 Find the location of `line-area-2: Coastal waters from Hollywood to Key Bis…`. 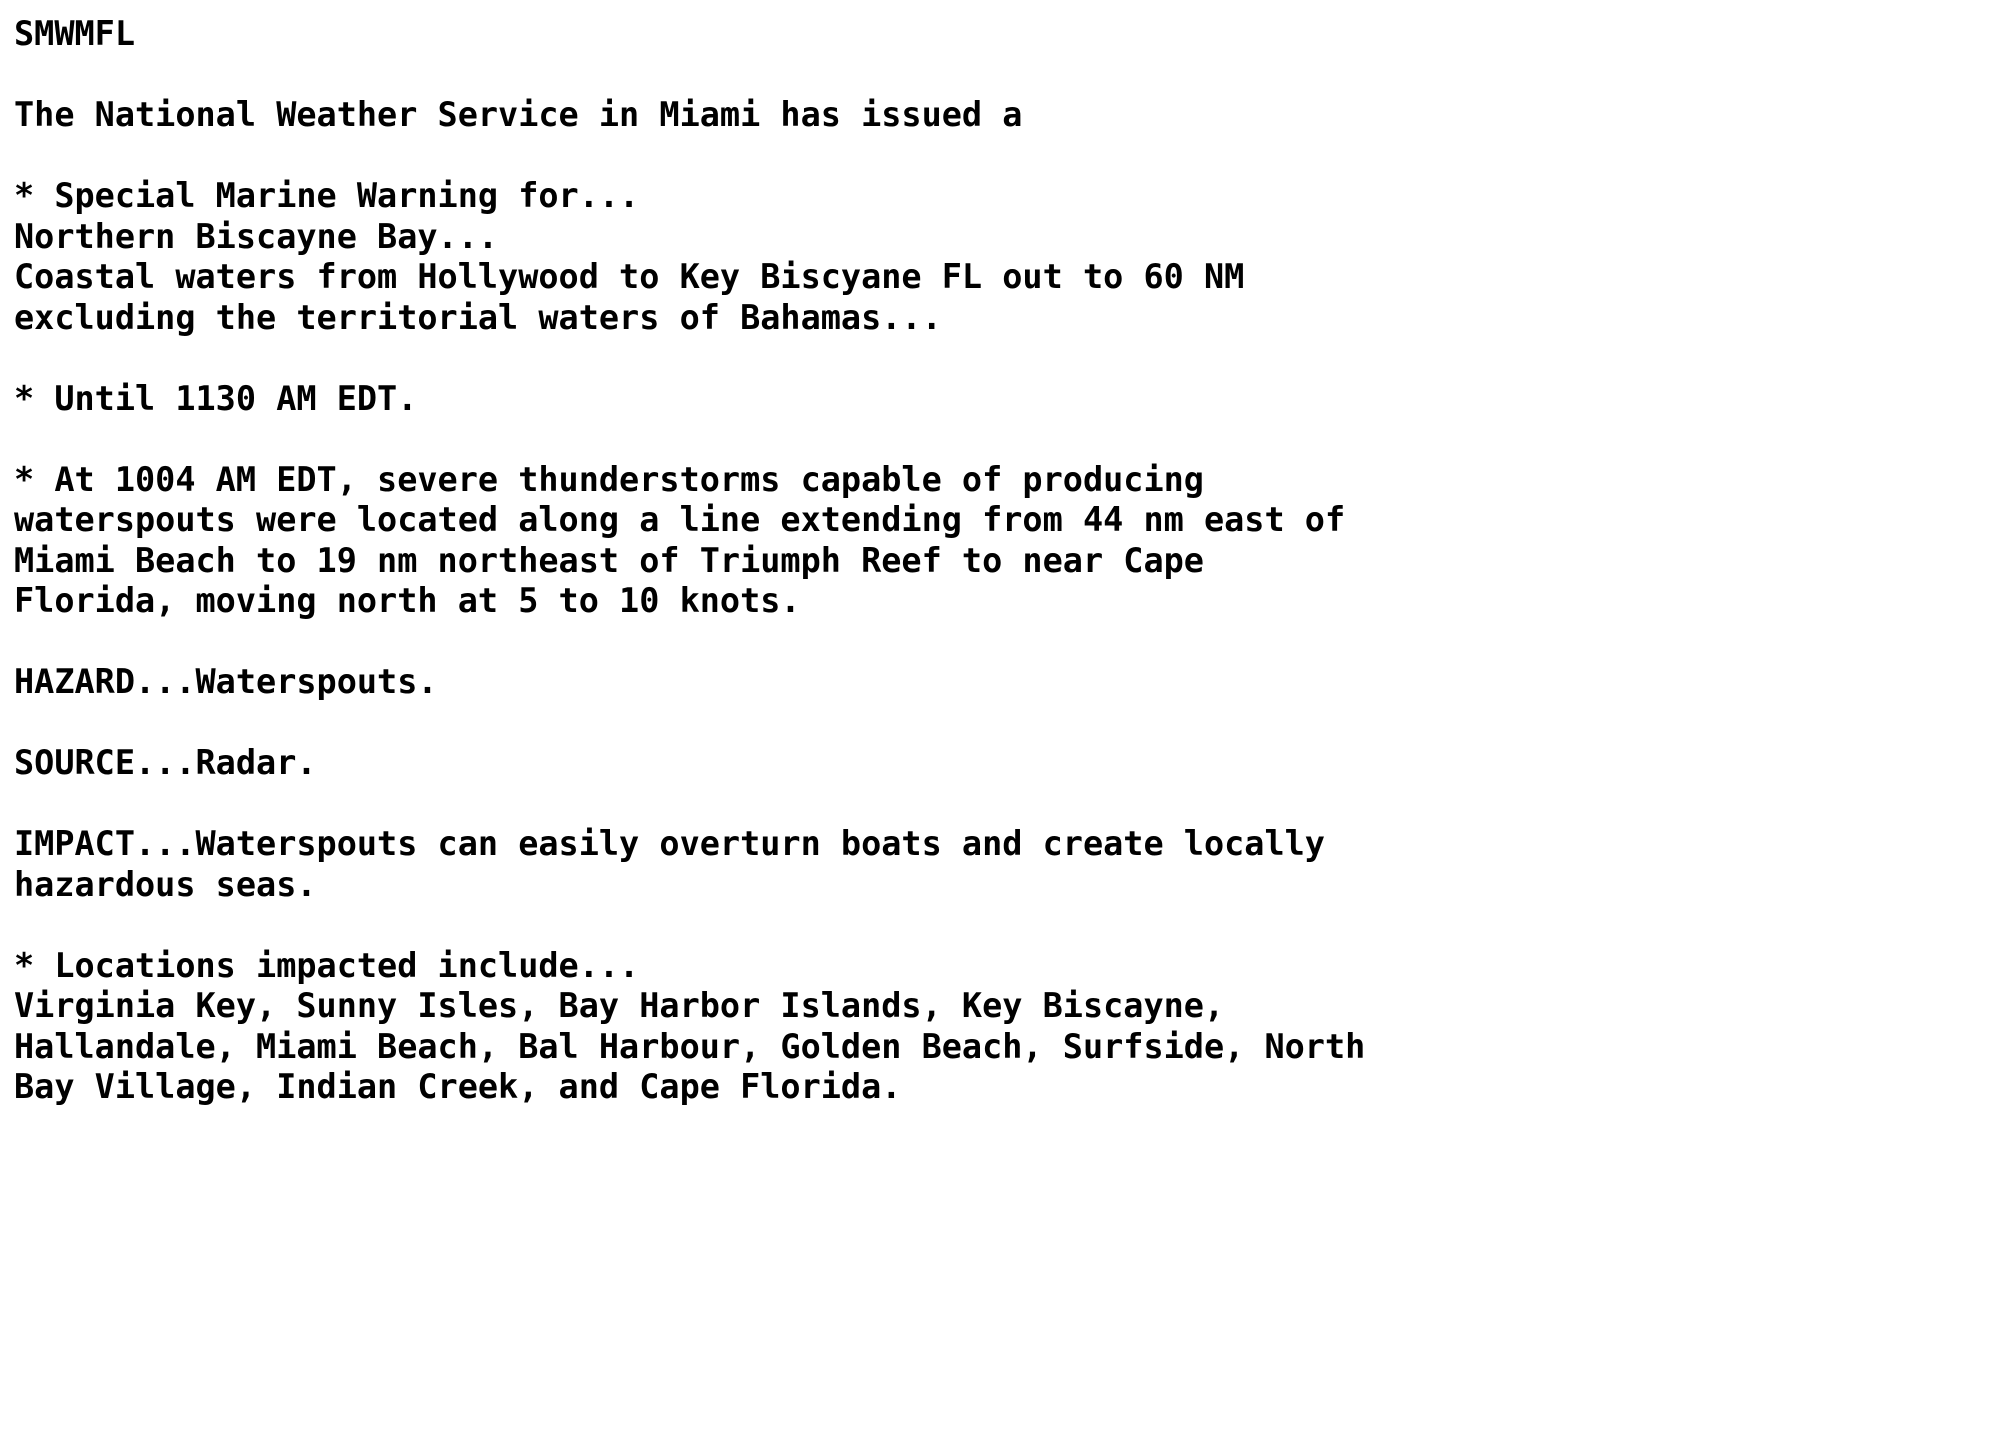

line-area-2: Coastal waters from Hollywood to Key Bis… is located at coordinates (629, 276).